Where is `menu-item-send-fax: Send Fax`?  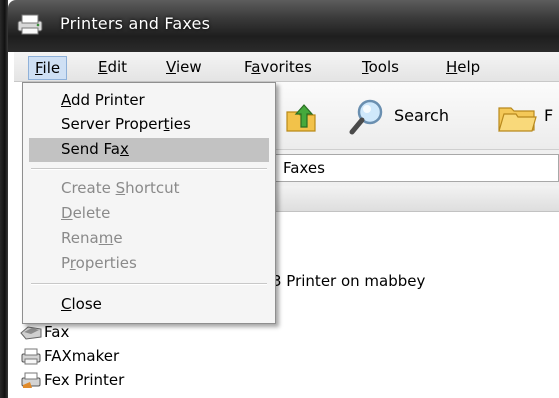
menu-item-send-fax: Send Fax is located at coordinates (149, 150).